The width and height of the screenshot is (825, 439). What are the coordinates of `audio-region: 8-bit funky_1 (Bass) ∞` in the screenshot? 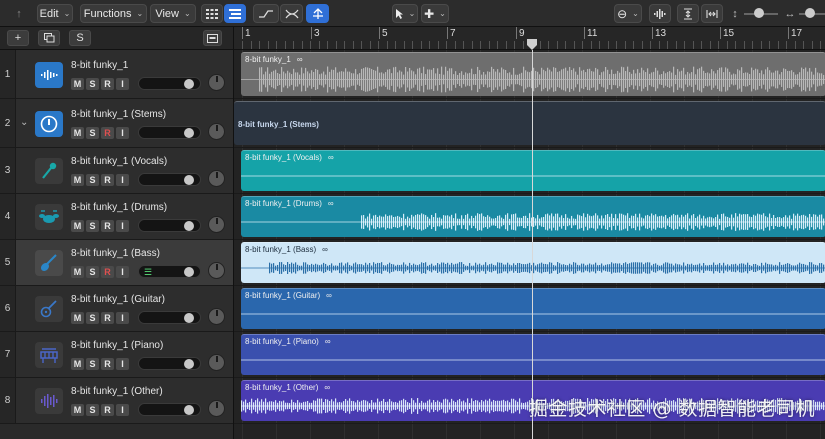 It's located at (533, 262).